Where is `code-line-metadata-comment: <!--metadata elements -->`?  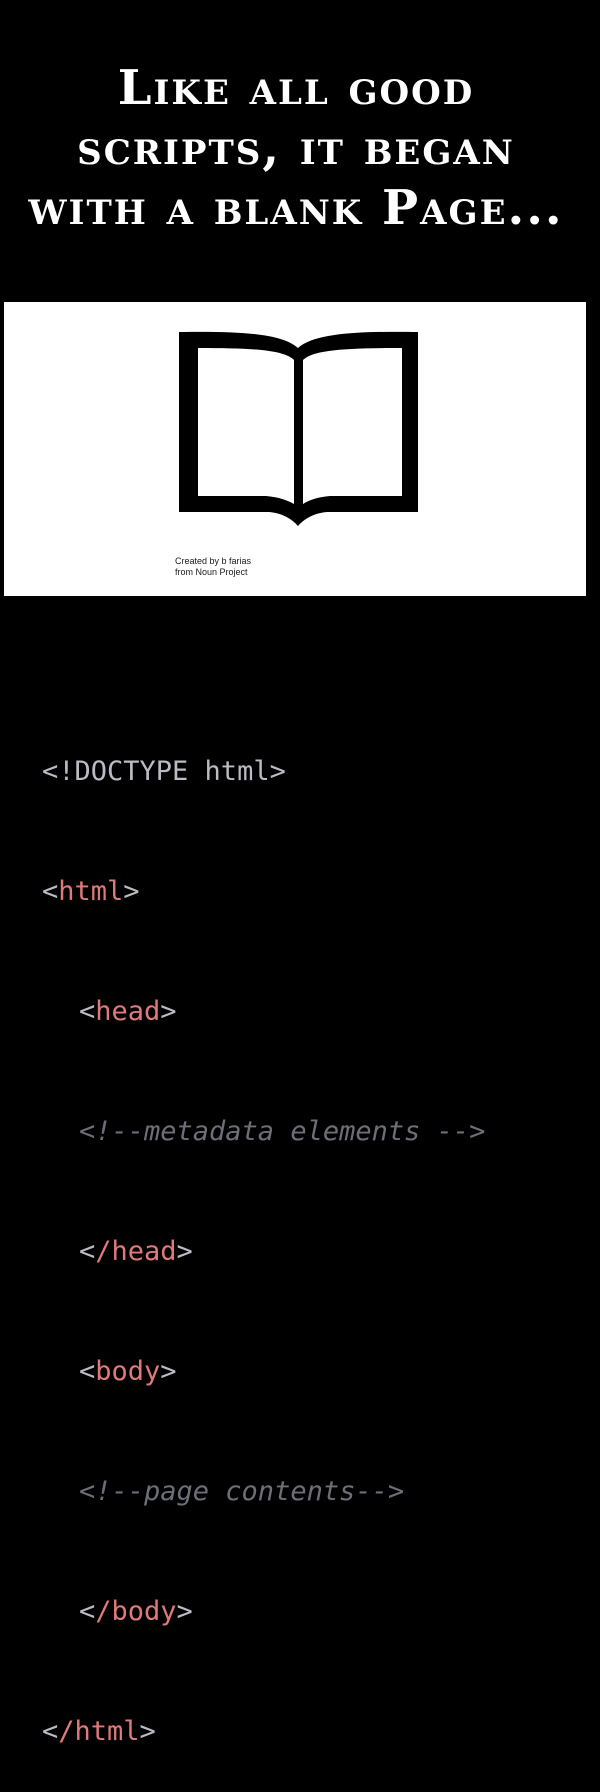 code-line-metadata-comment: <!--metadata elements --> is located at coordinates (282, 1131).